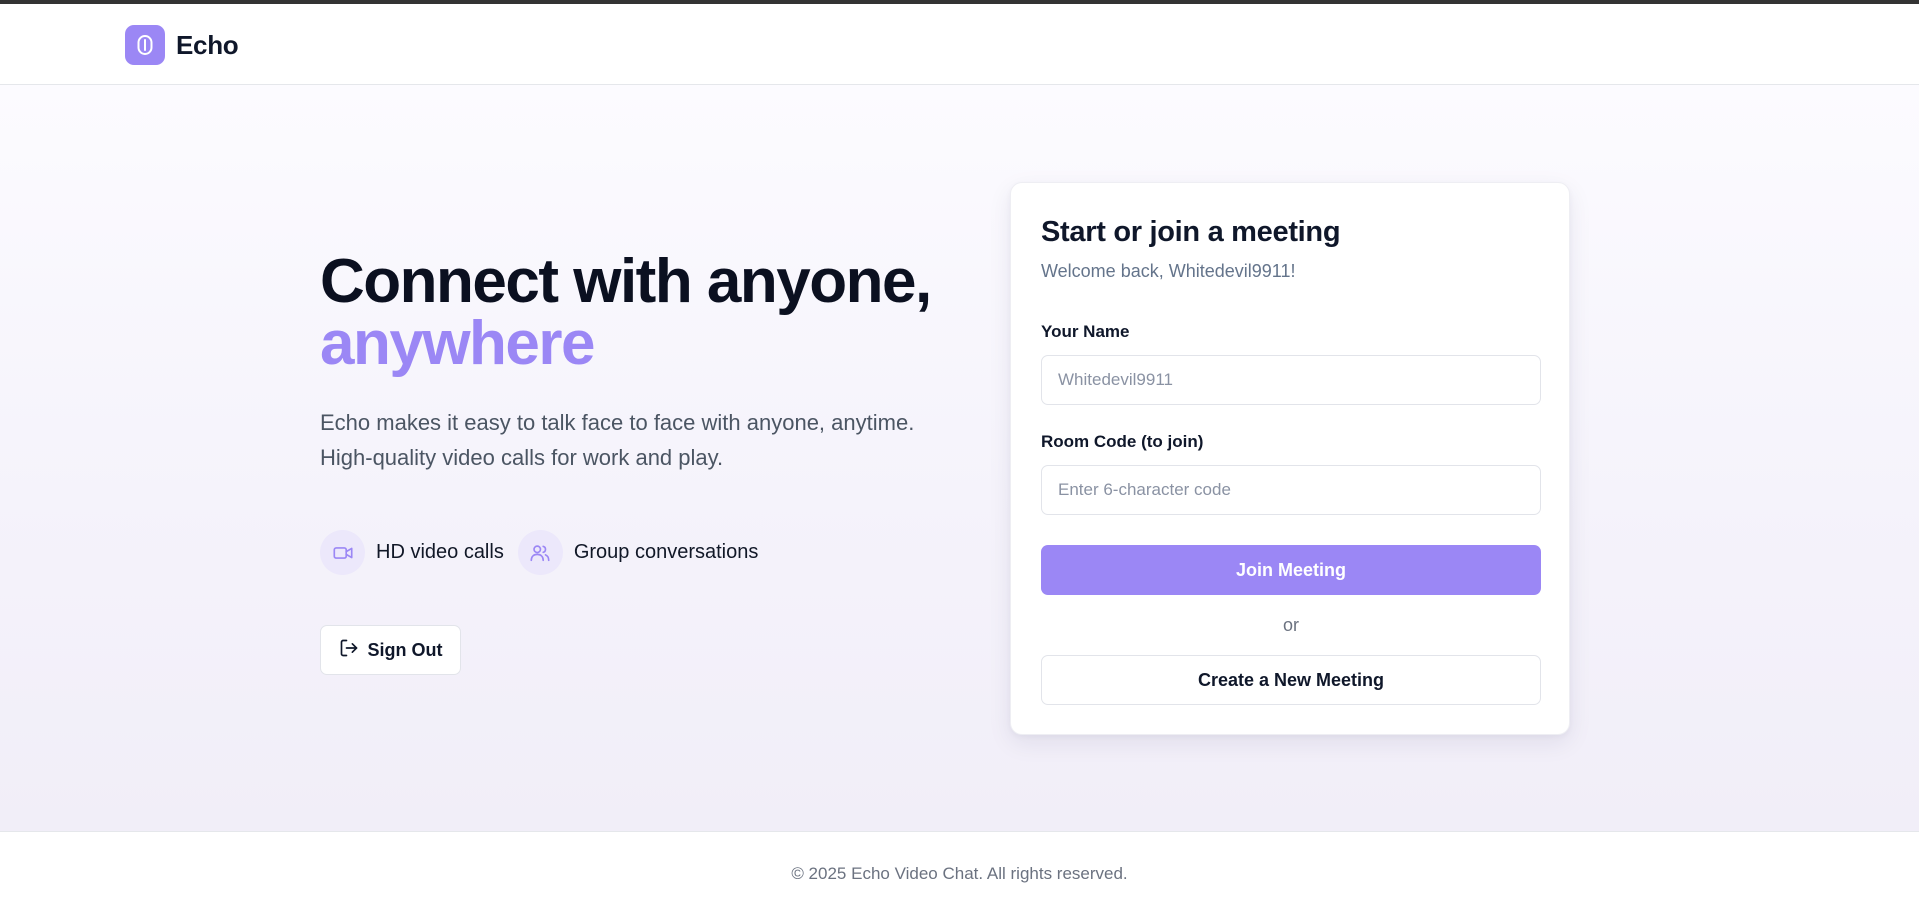  I want to click on hero-headline: Connect with anyone, anywhere, so click(640, 313).